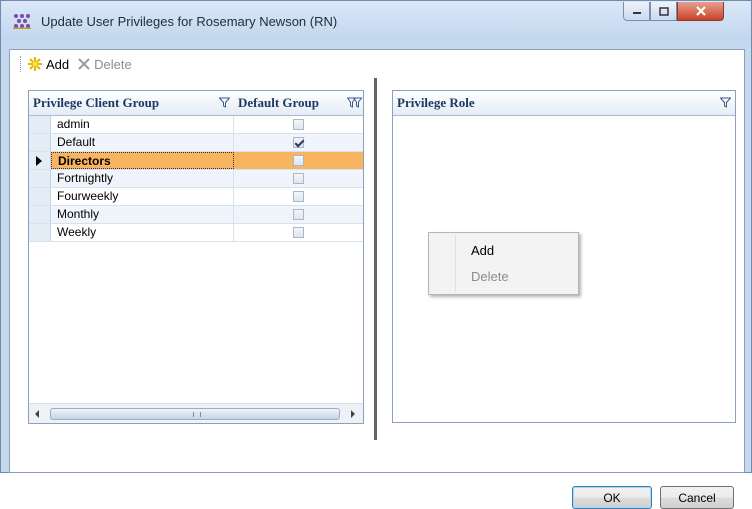  Describe the element at coordinates (279, 102) in the screenshot. I see `column-header-label: Default Group` at that location.